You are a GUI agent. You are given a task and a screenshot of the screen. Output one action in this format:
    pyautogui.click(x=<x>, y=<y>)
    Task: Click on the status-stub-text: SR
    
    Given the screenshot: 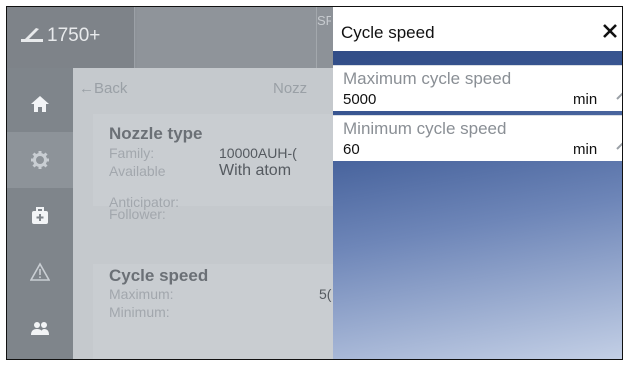 What is the action you would take?
    pyautogui.click(x=324, y=20)
    